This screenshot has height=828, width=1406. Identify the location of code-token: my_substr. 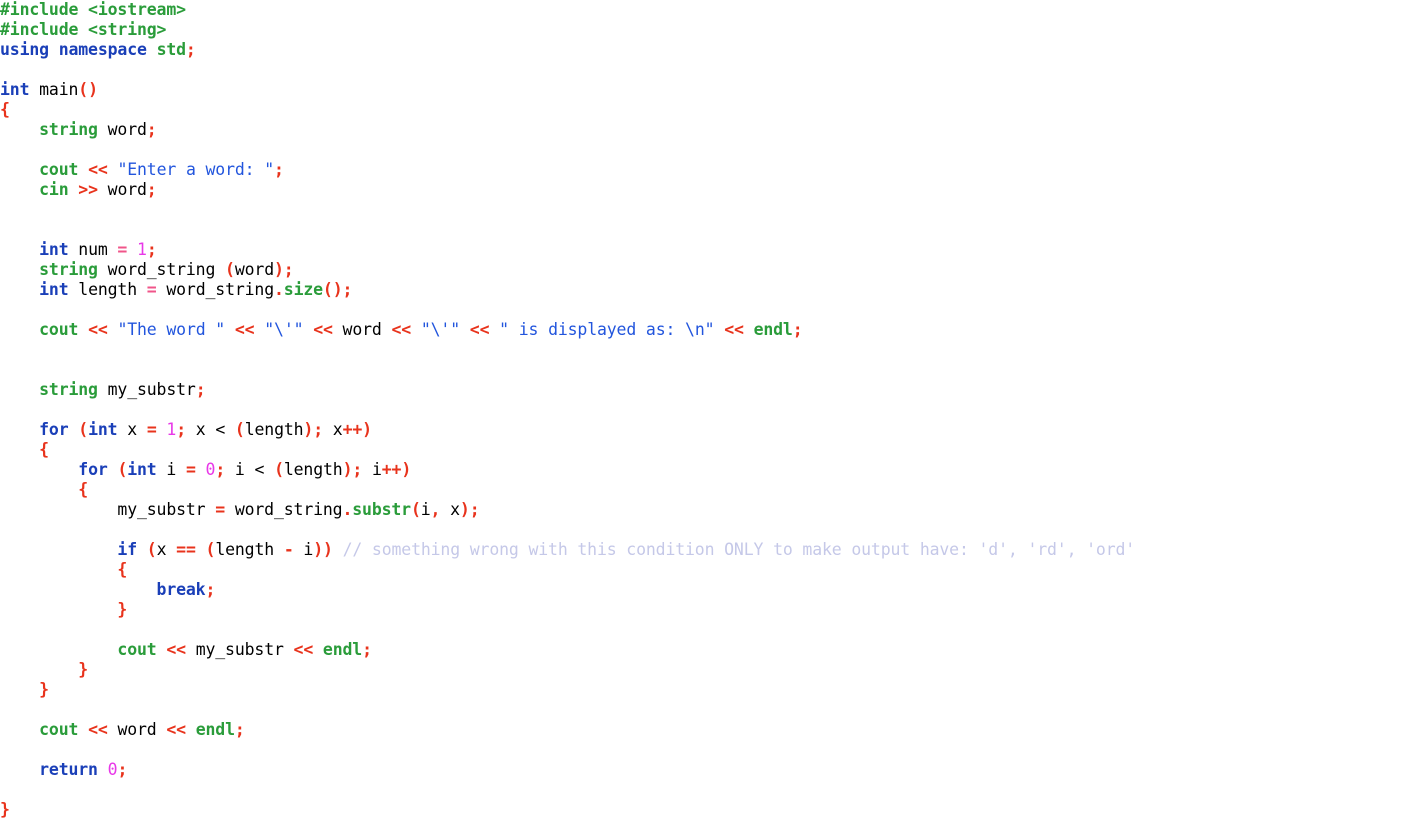
(239, 649).